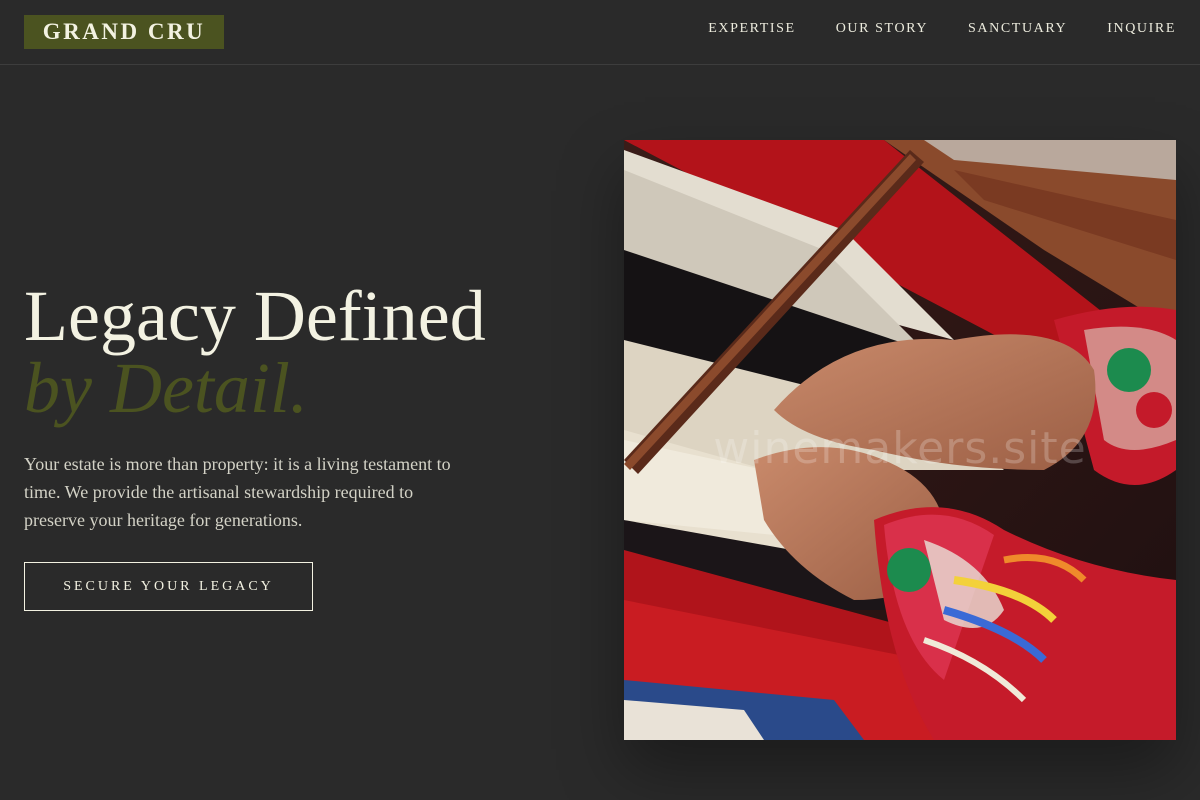  What do you see at coordinates (1141, 29) in the screenshot?
I see `nav-link-inquire: INQUIRE` at bounding box center [1141, 29].